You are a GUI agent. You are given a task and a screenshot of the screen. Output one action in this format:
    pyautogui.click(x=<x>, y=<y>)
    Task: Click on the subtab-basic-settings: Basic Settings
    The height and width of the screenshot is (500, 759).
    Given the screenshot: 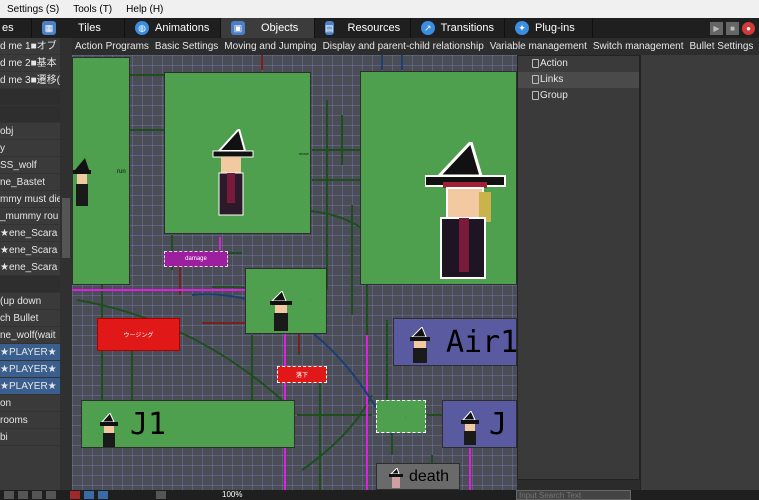 What is the action you would take?
    pyautogui.click(x=186, y=46)
    